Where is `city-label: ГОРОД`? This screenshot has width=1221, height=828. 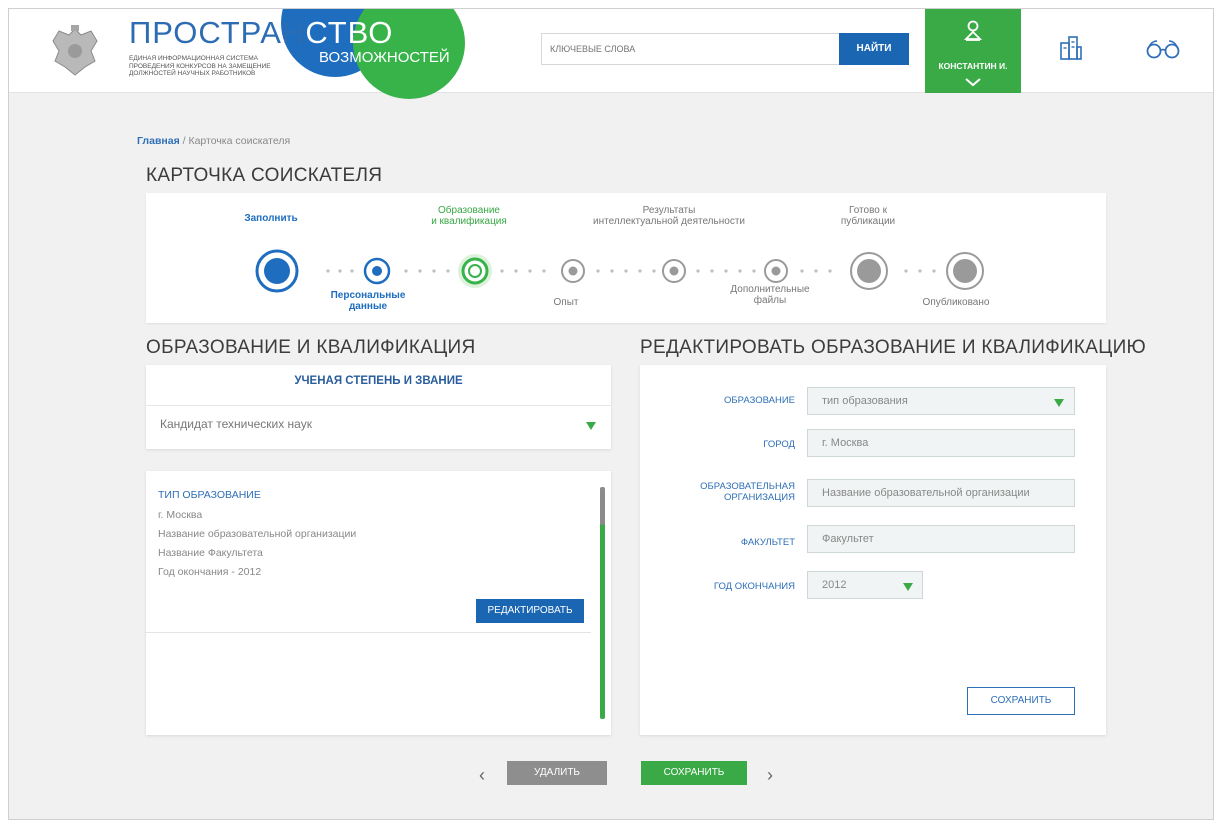
city-label: ГОРОД is located at coordinates (779, 444).